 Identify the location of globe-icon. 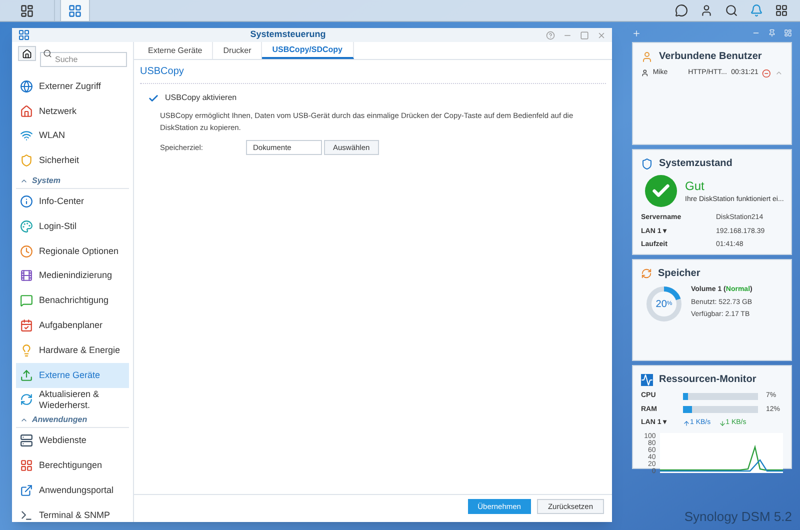
(26, 86).